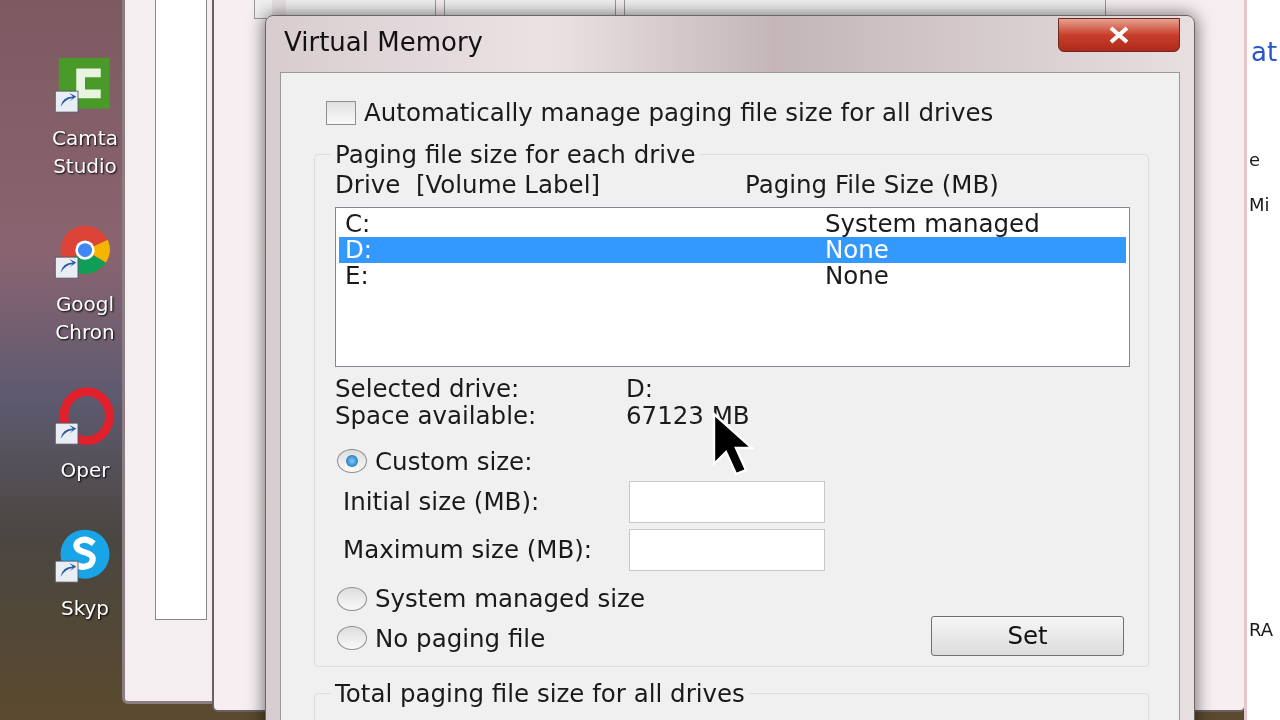 Image resolution: width=1280 pixels, height=720 pixels. I want to click on close-button, so click(1119, 35).